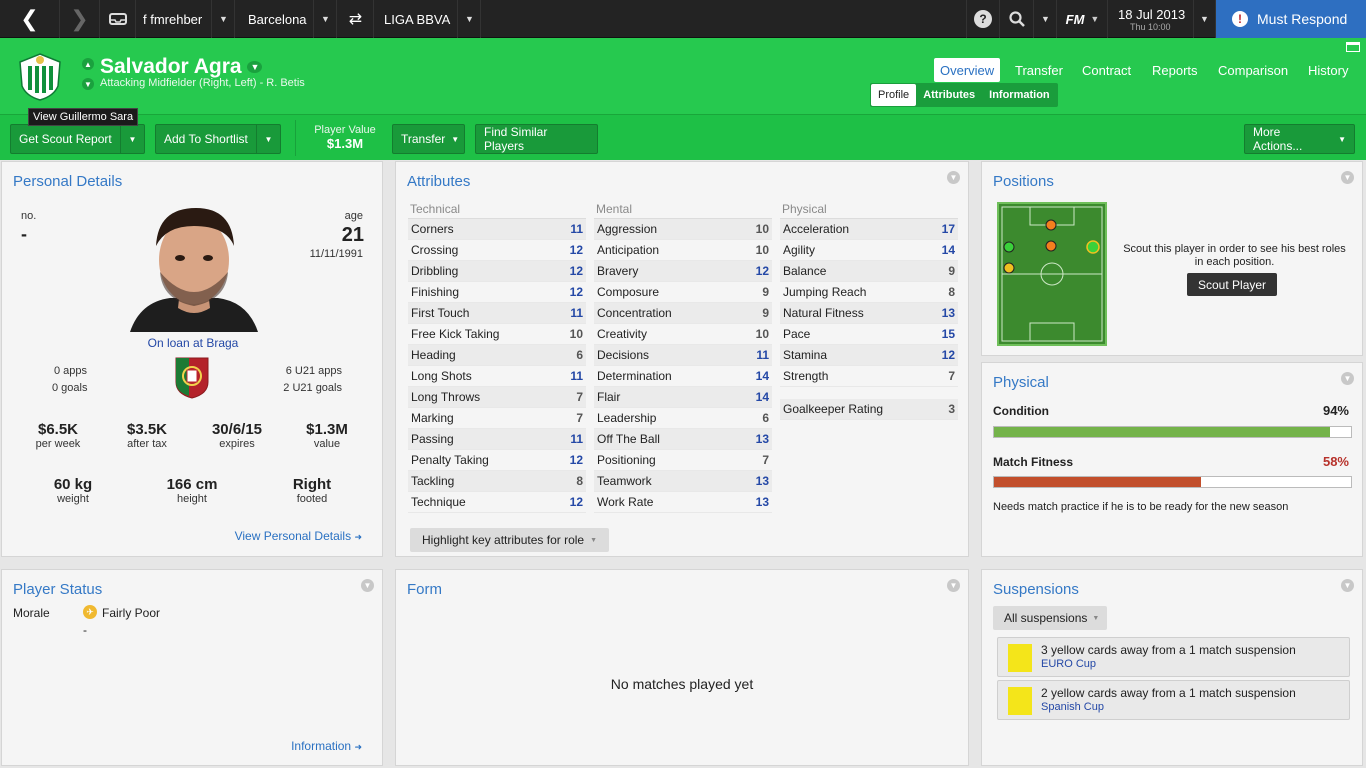 The height and width of the screenshot is (768, 1366). What do you see at coordinates (1172, 432) in the screenshot?
I see `condition-bar` at bounding box center [1172, 432].